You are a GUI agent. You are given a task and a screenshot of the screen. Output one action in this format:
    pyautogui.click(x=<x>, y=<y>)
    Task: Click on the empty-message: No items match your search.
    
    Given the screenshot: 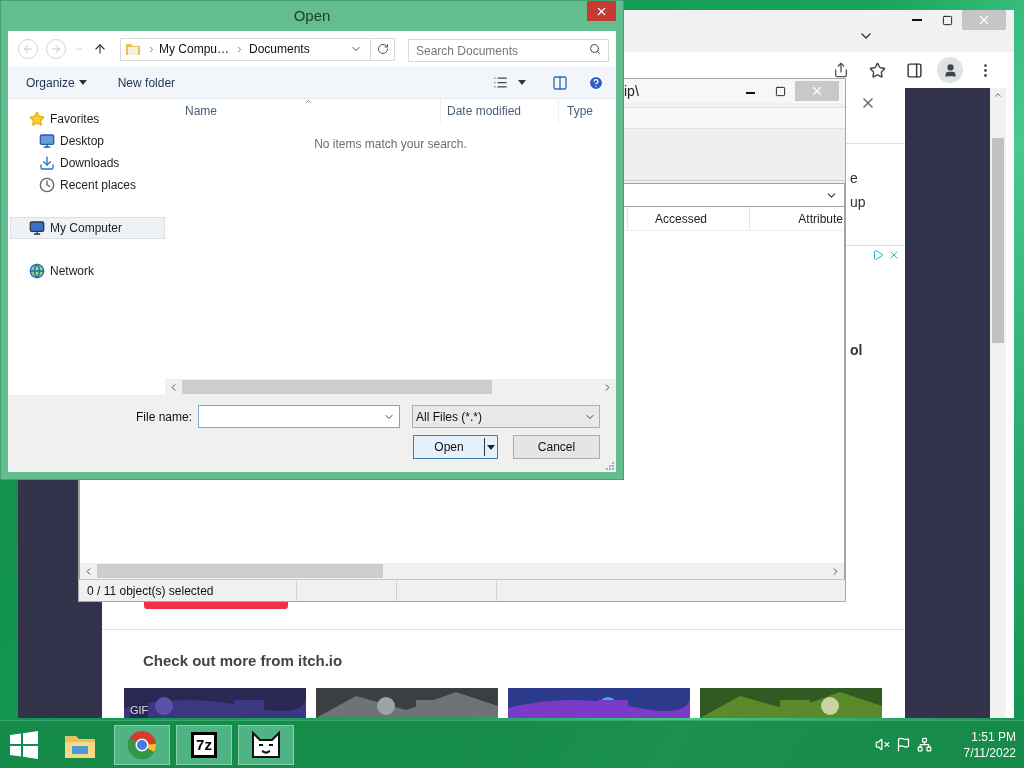 What is the action you would take?
    pyautogui.click(x=390, y=143)
    